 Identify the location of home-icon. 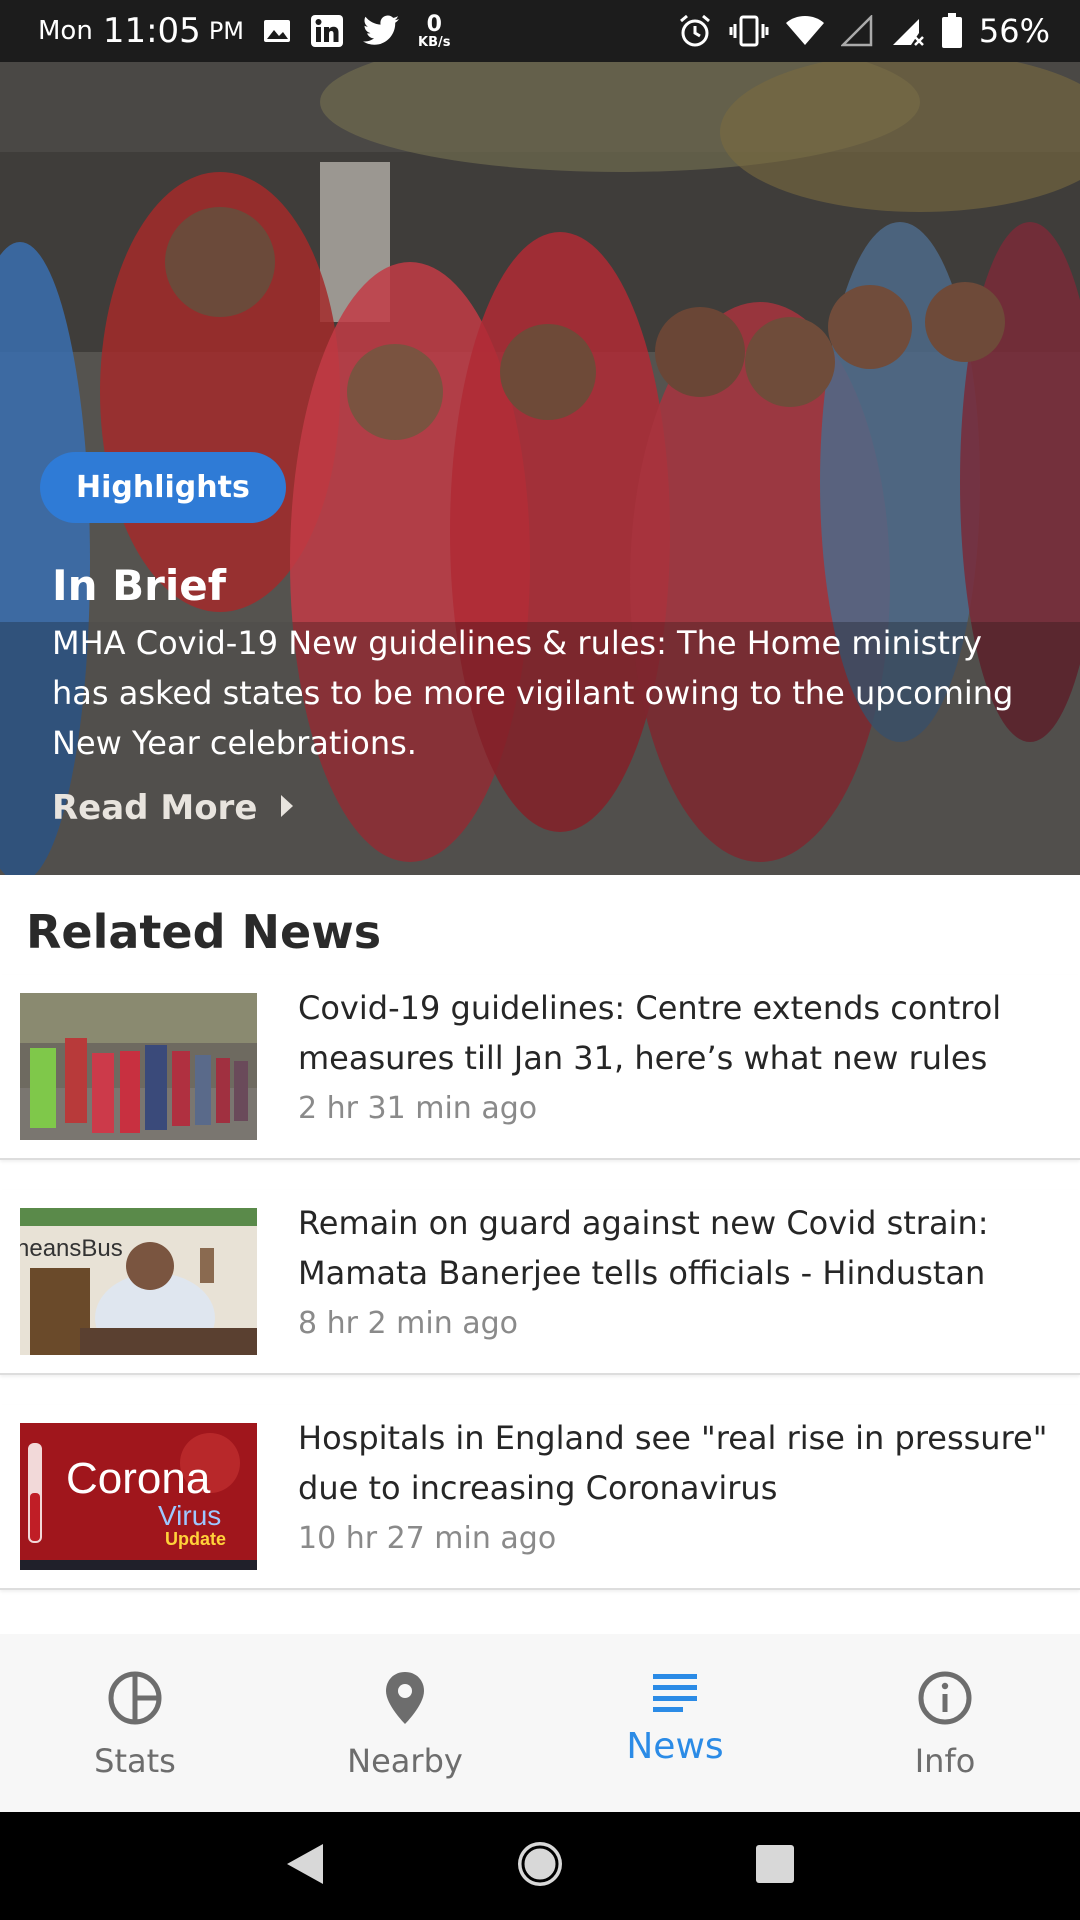
(540, 1866).